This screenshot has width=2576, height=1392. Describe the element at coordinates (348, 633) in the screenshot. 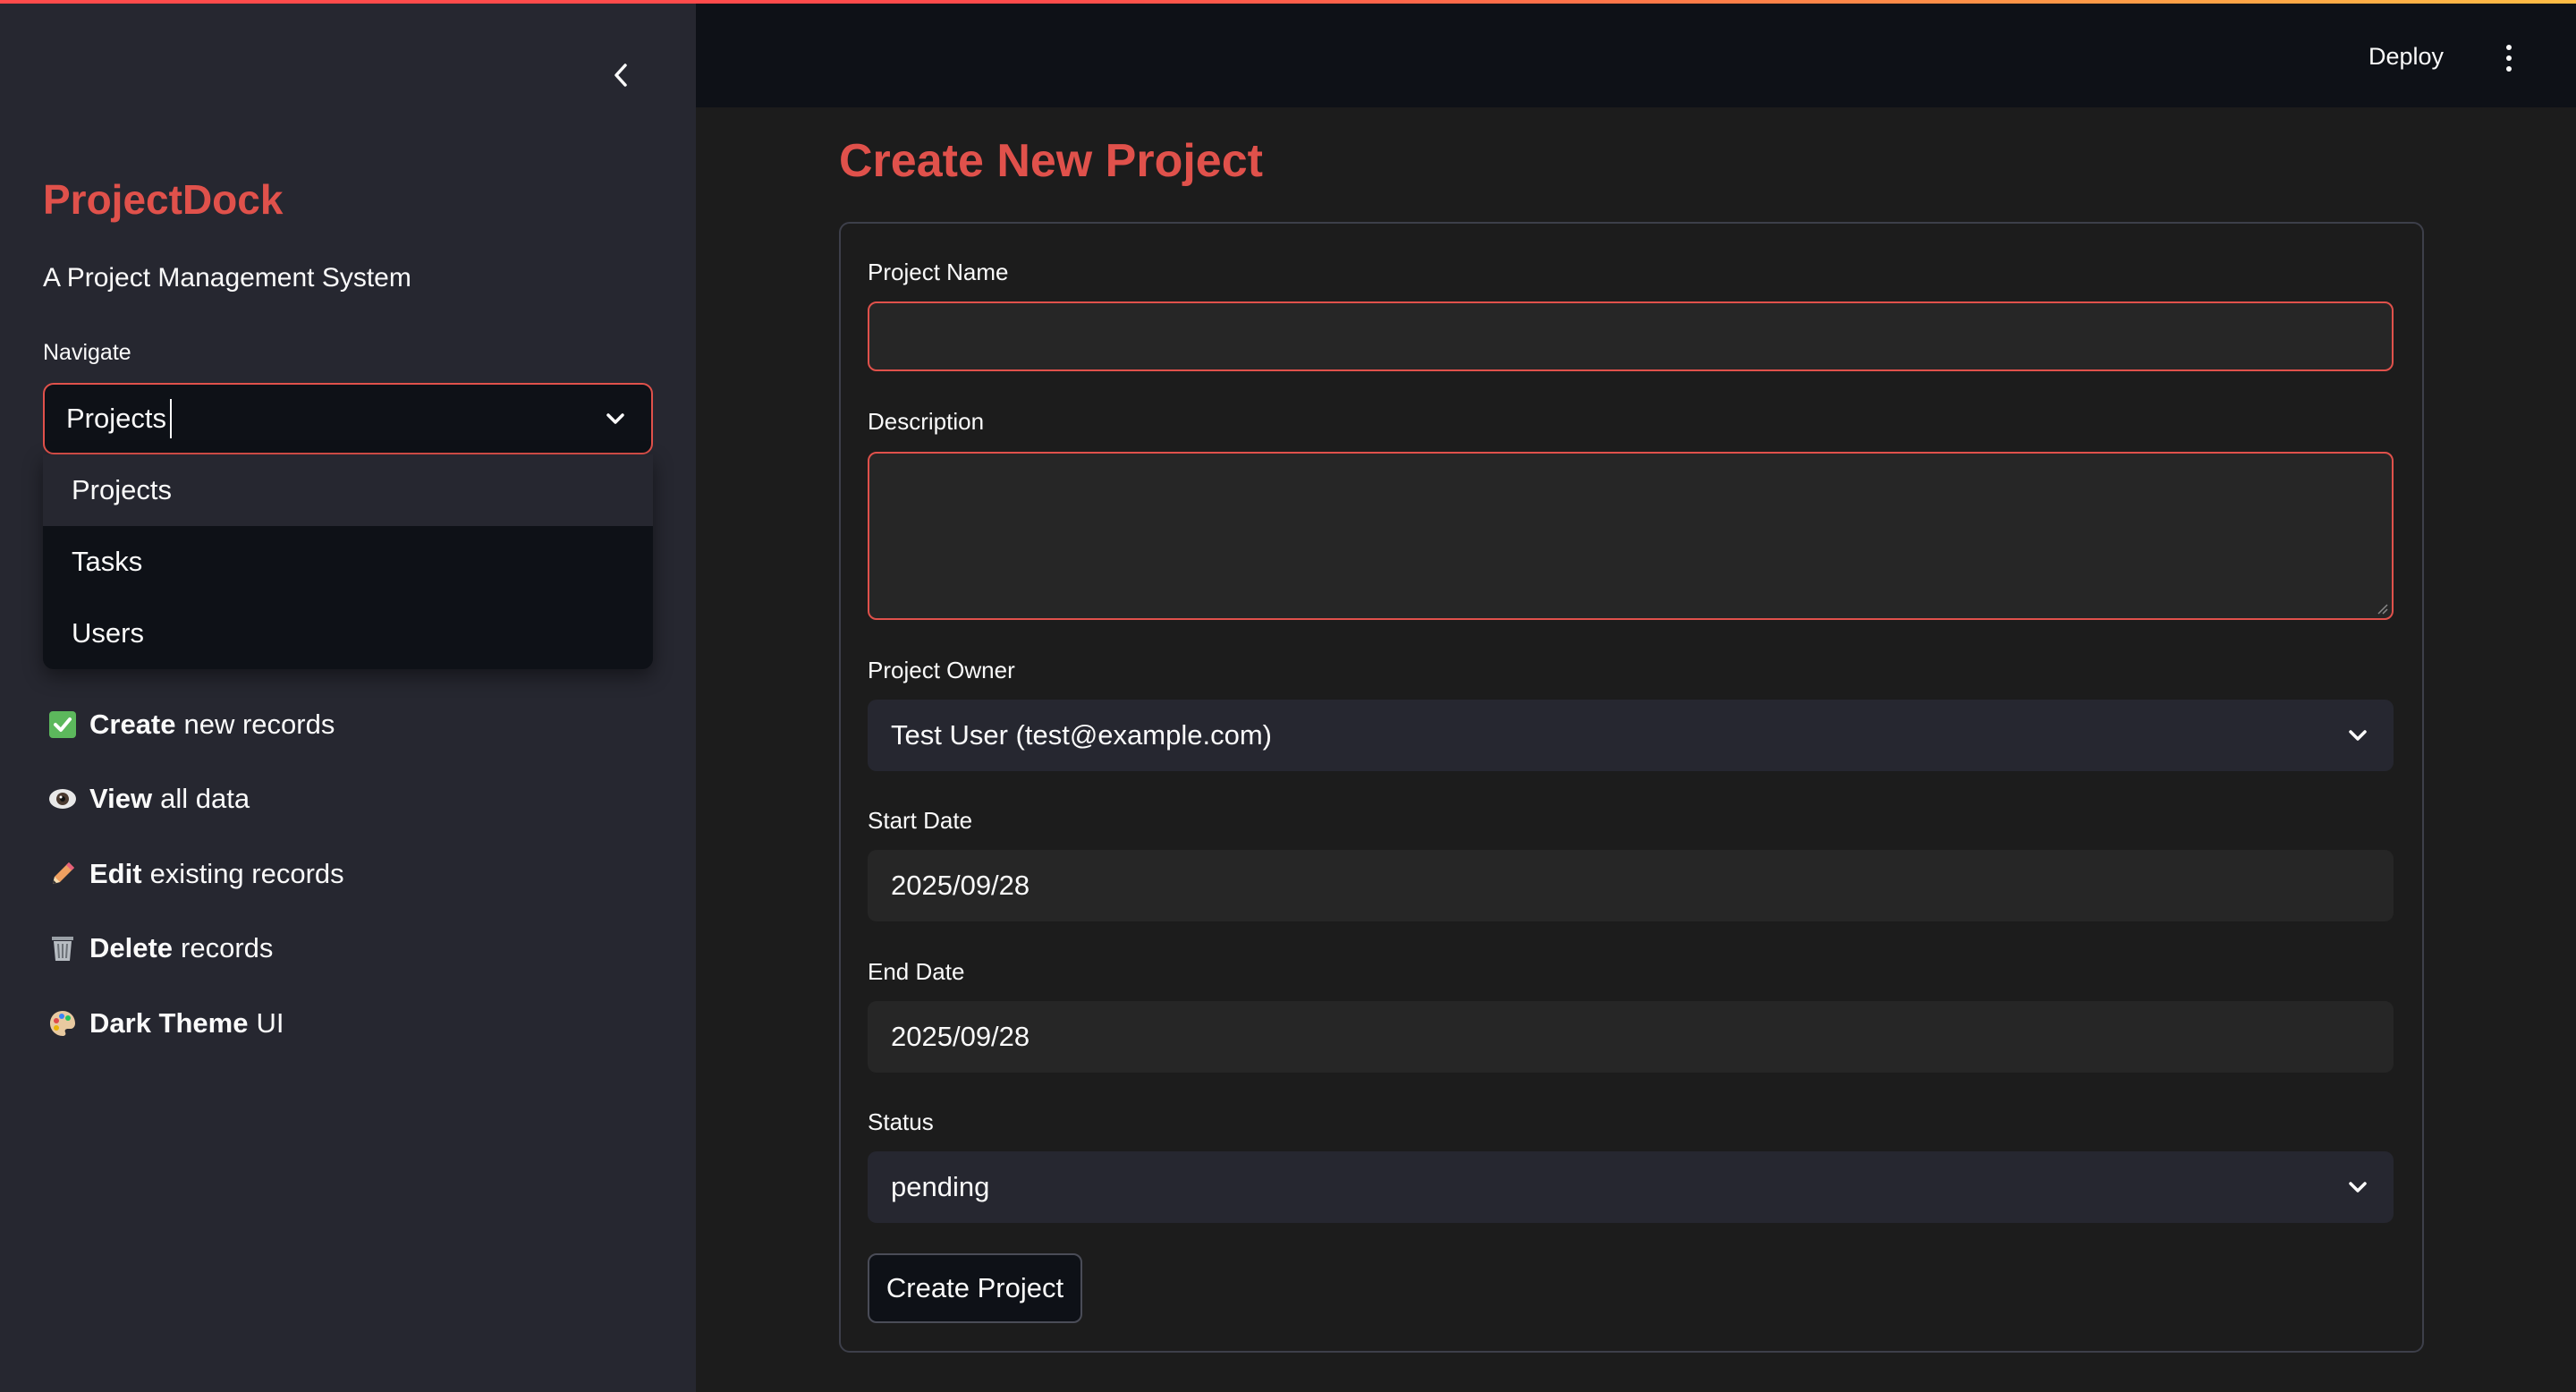

I see `dropdown-option-users: Users` at that location.